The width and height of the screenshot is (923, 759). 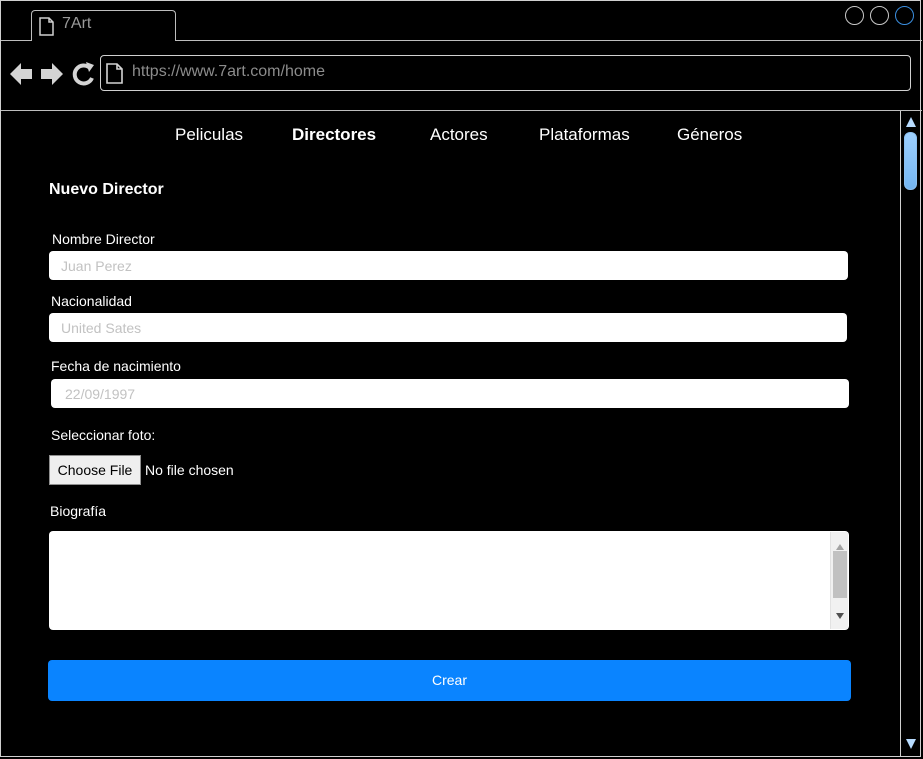 I want to click on page-scrollbar, so click(x=910, y=434).